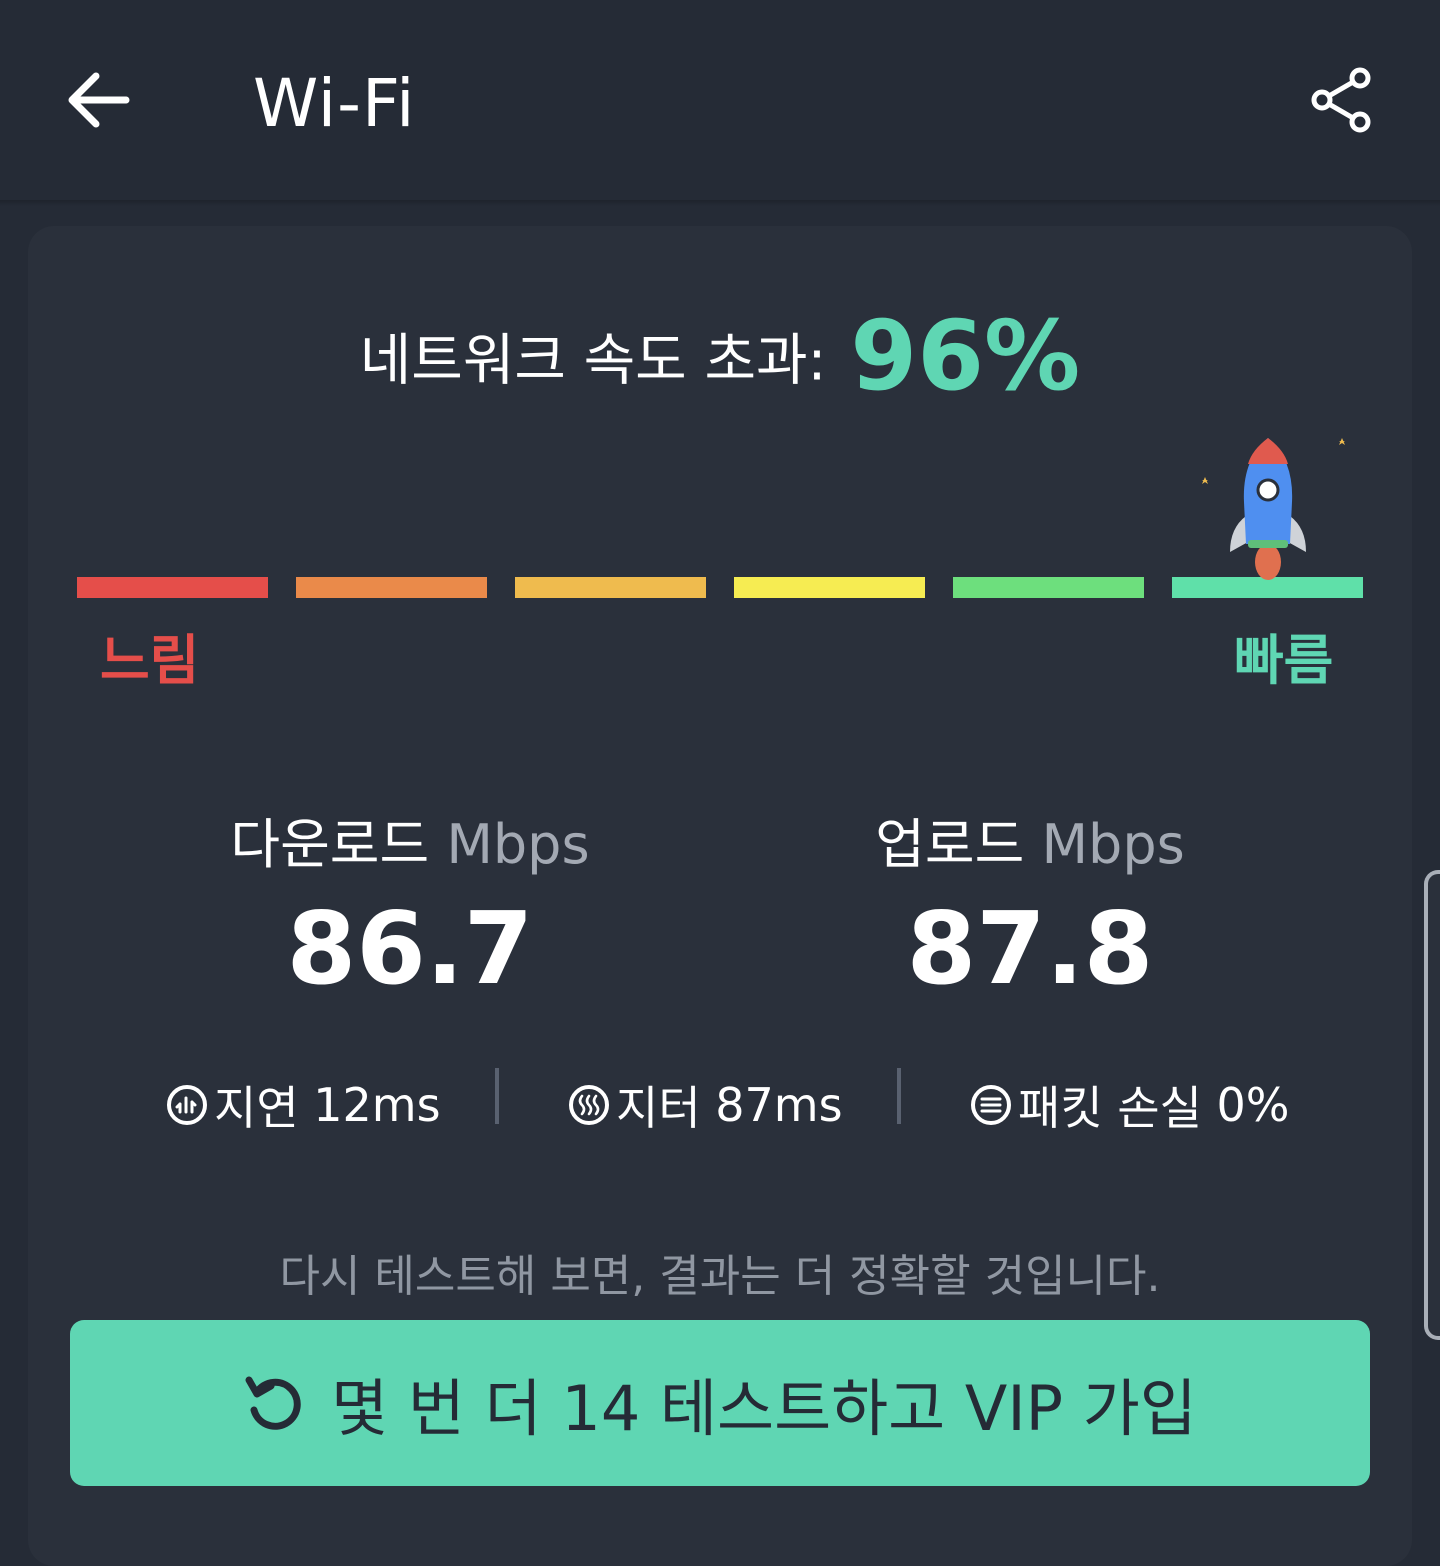 The height and width of the screenshot is (1566, 1440). I want to click on jitter-label: 지터, so click(658, 1108).